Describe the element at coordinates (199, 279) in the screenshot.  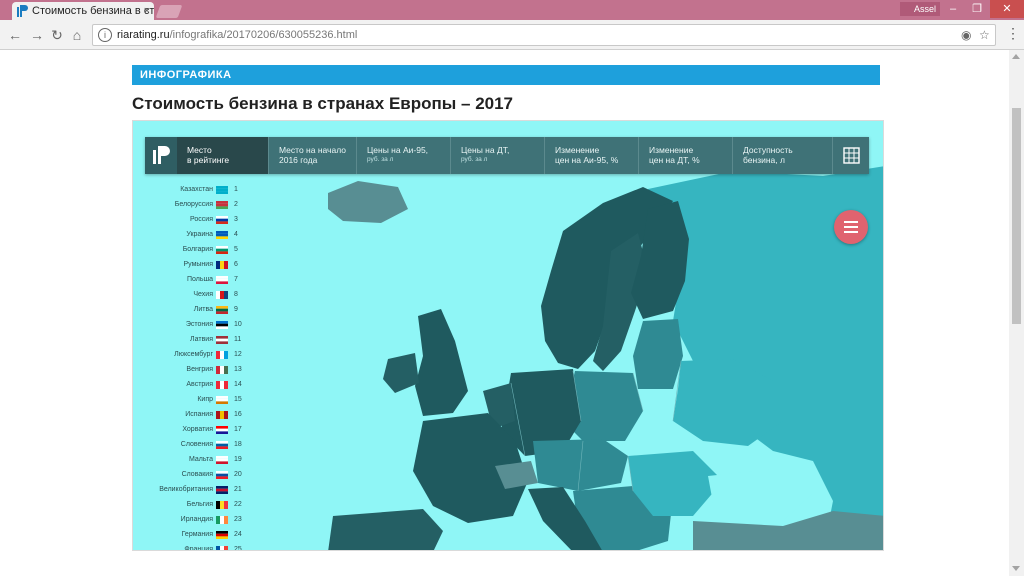
I see `country-name: Польша` at that location.